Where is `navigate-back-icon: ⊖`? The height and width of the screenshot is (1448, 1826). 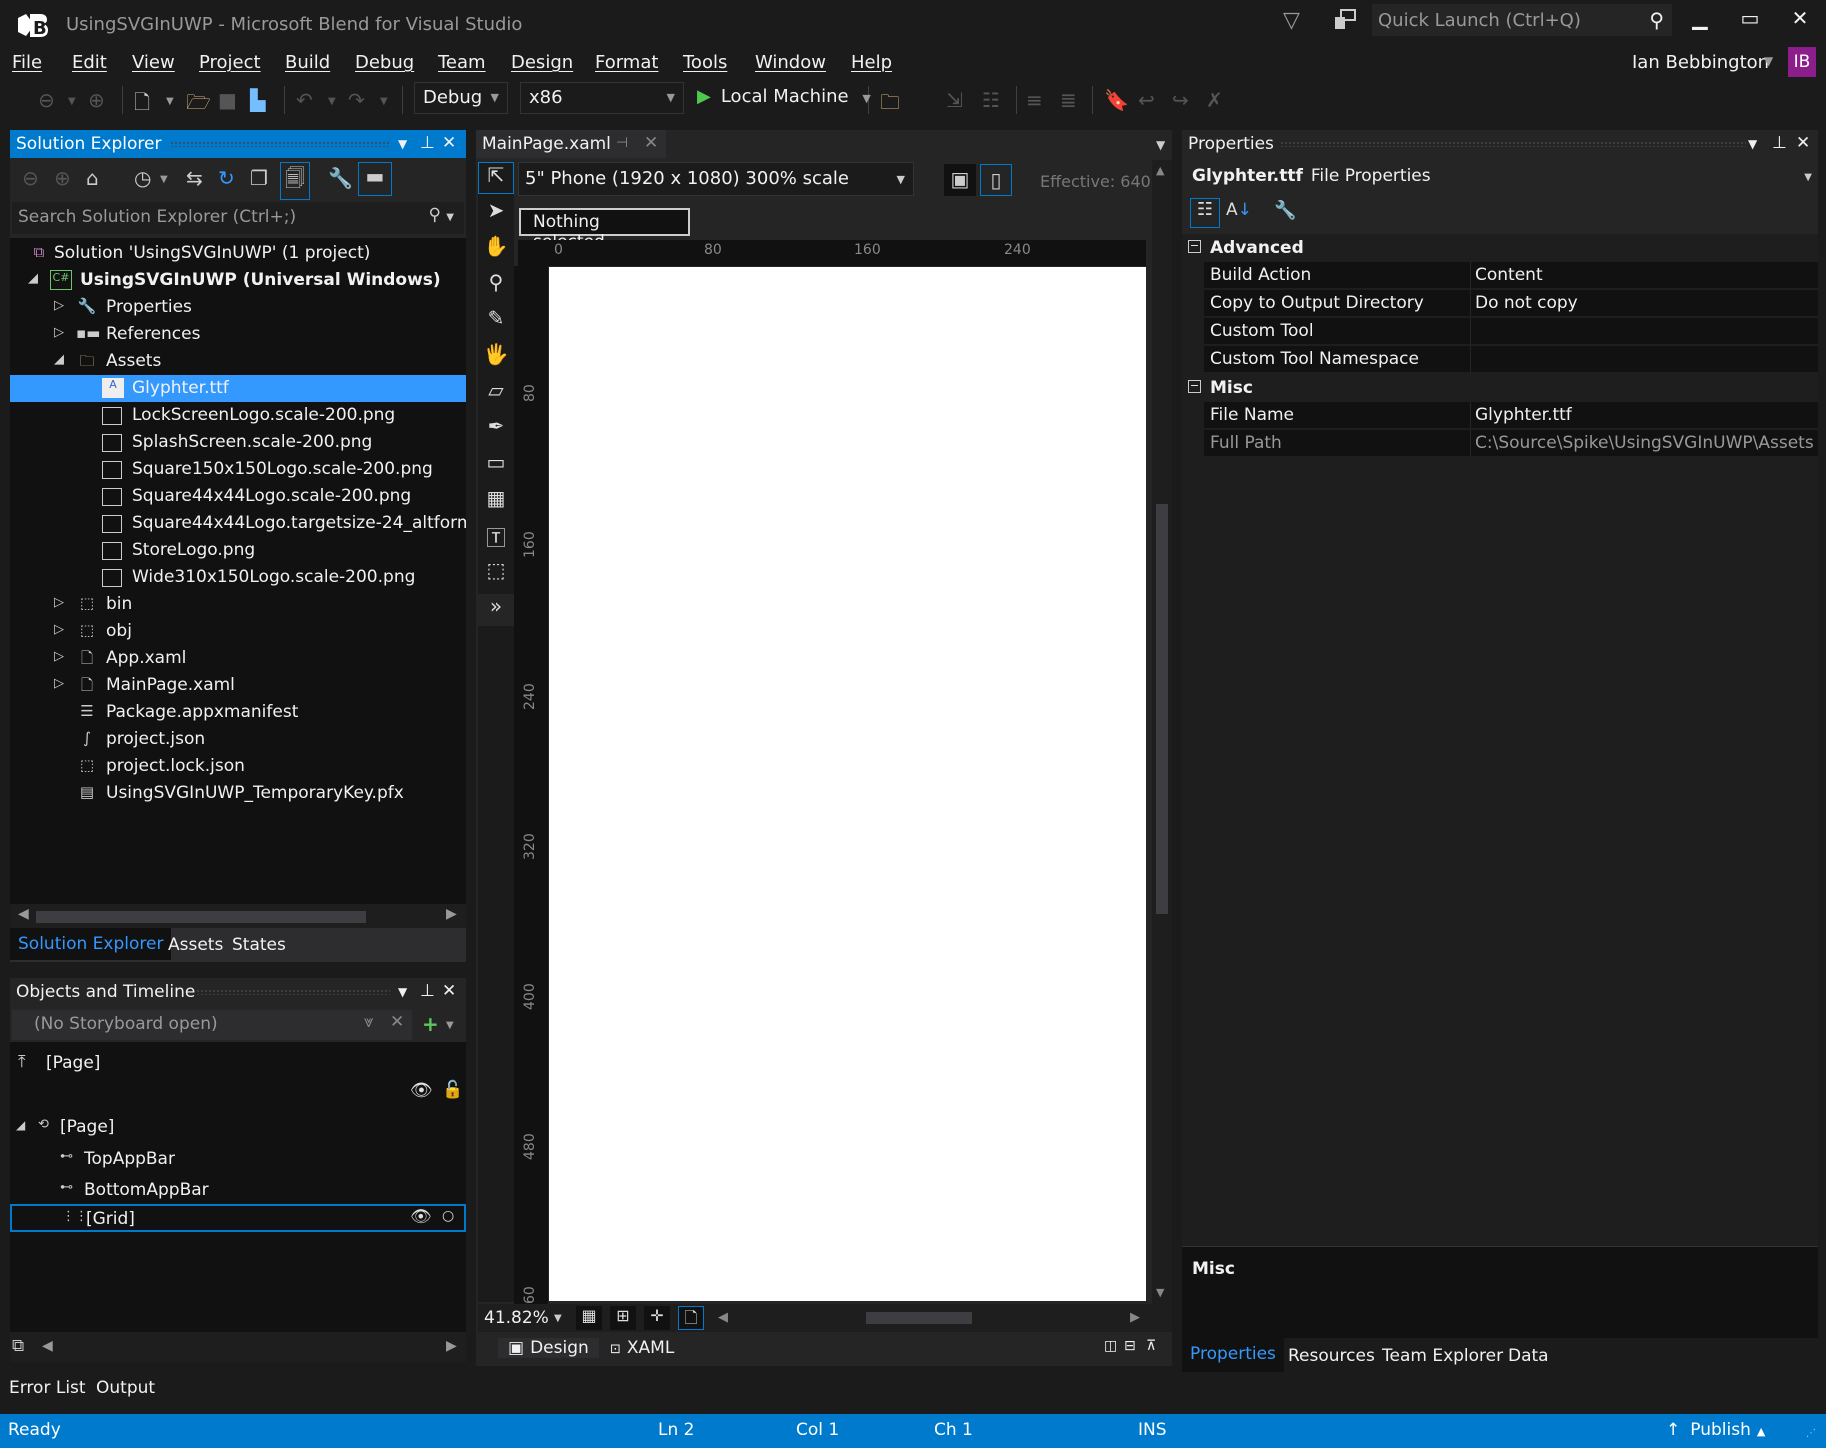 navigate-back-icon: ⊖ is located at coordinates (46, 100).